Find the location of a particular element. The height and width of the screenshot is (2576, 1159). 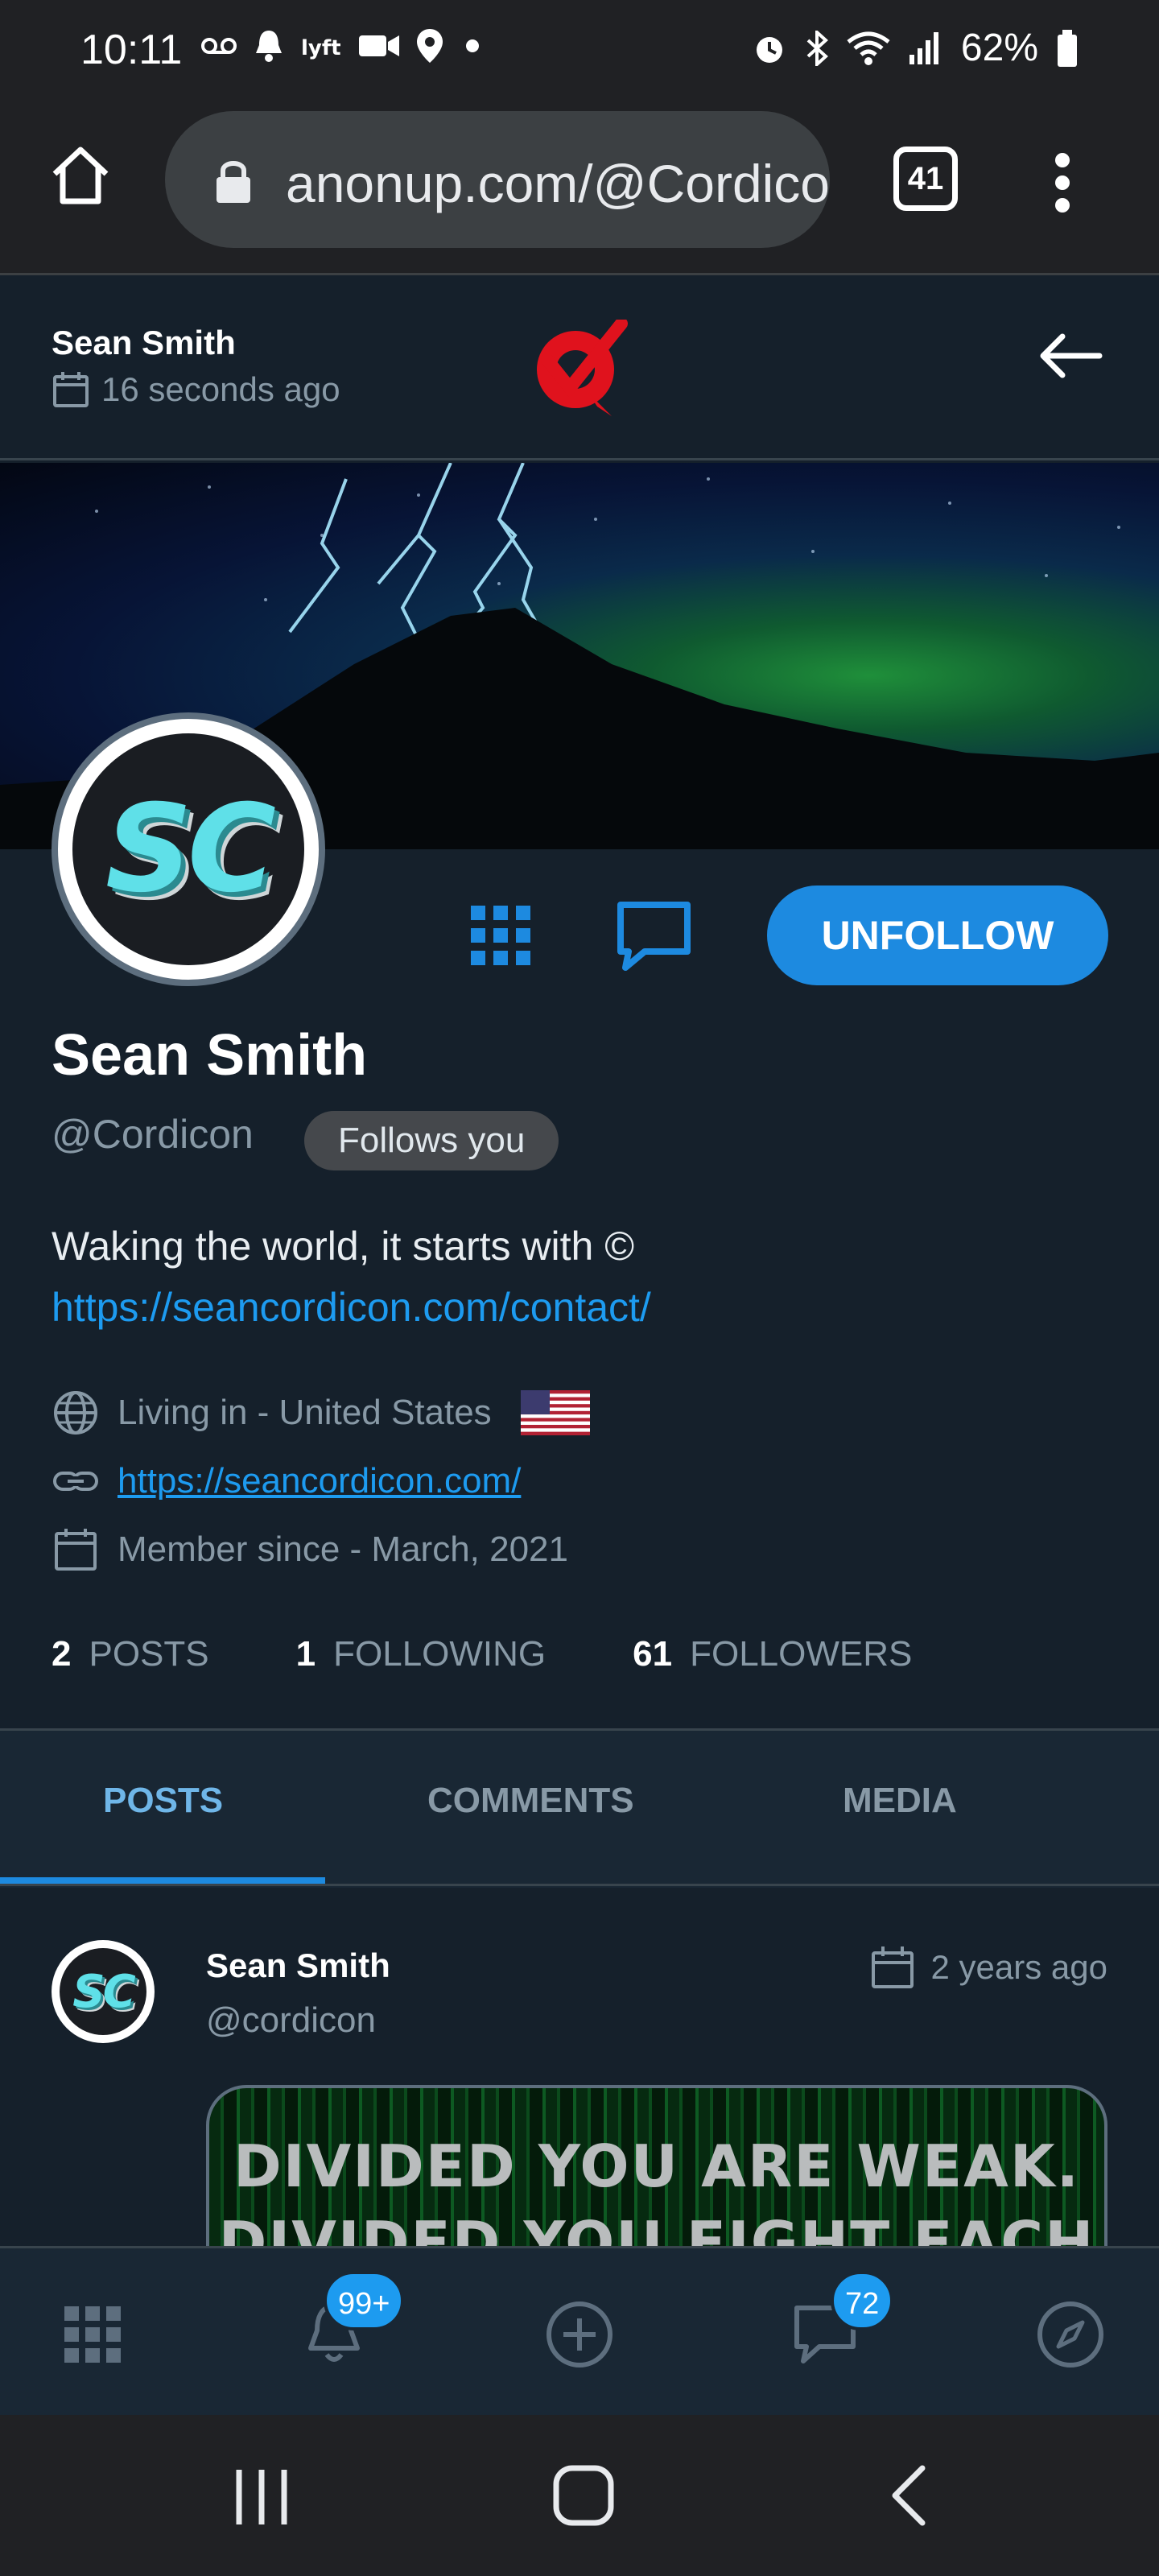

avatar-initials: SC is located at coordinates (190, 849).